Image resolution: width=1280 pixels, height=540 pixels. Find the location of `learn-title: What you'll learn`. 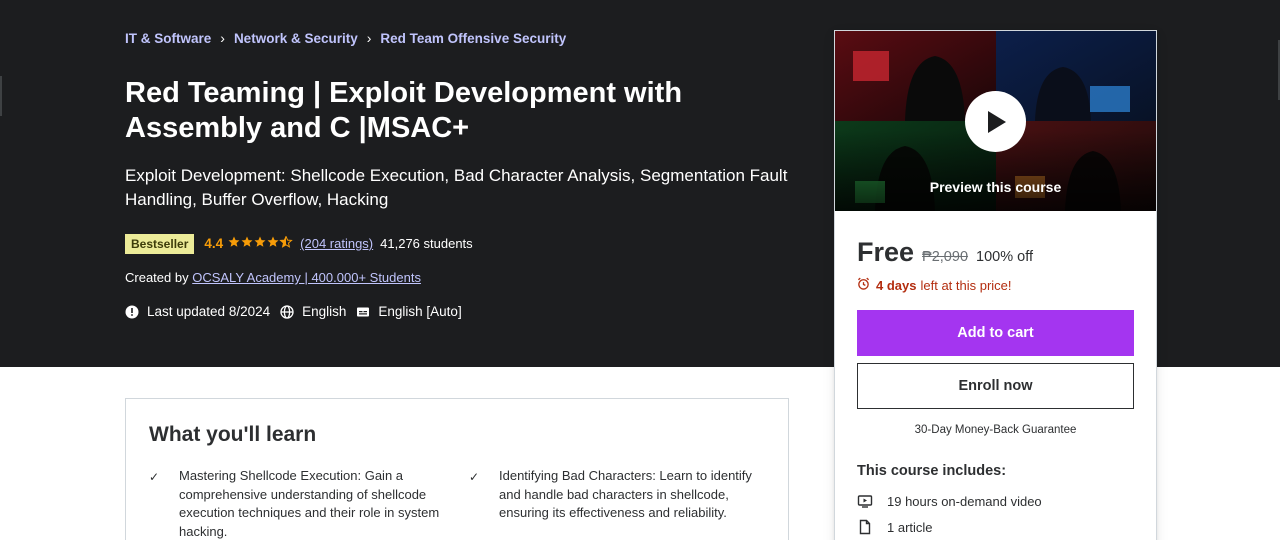

learn-title: What you'll learn is located at coordinates (233, 434).